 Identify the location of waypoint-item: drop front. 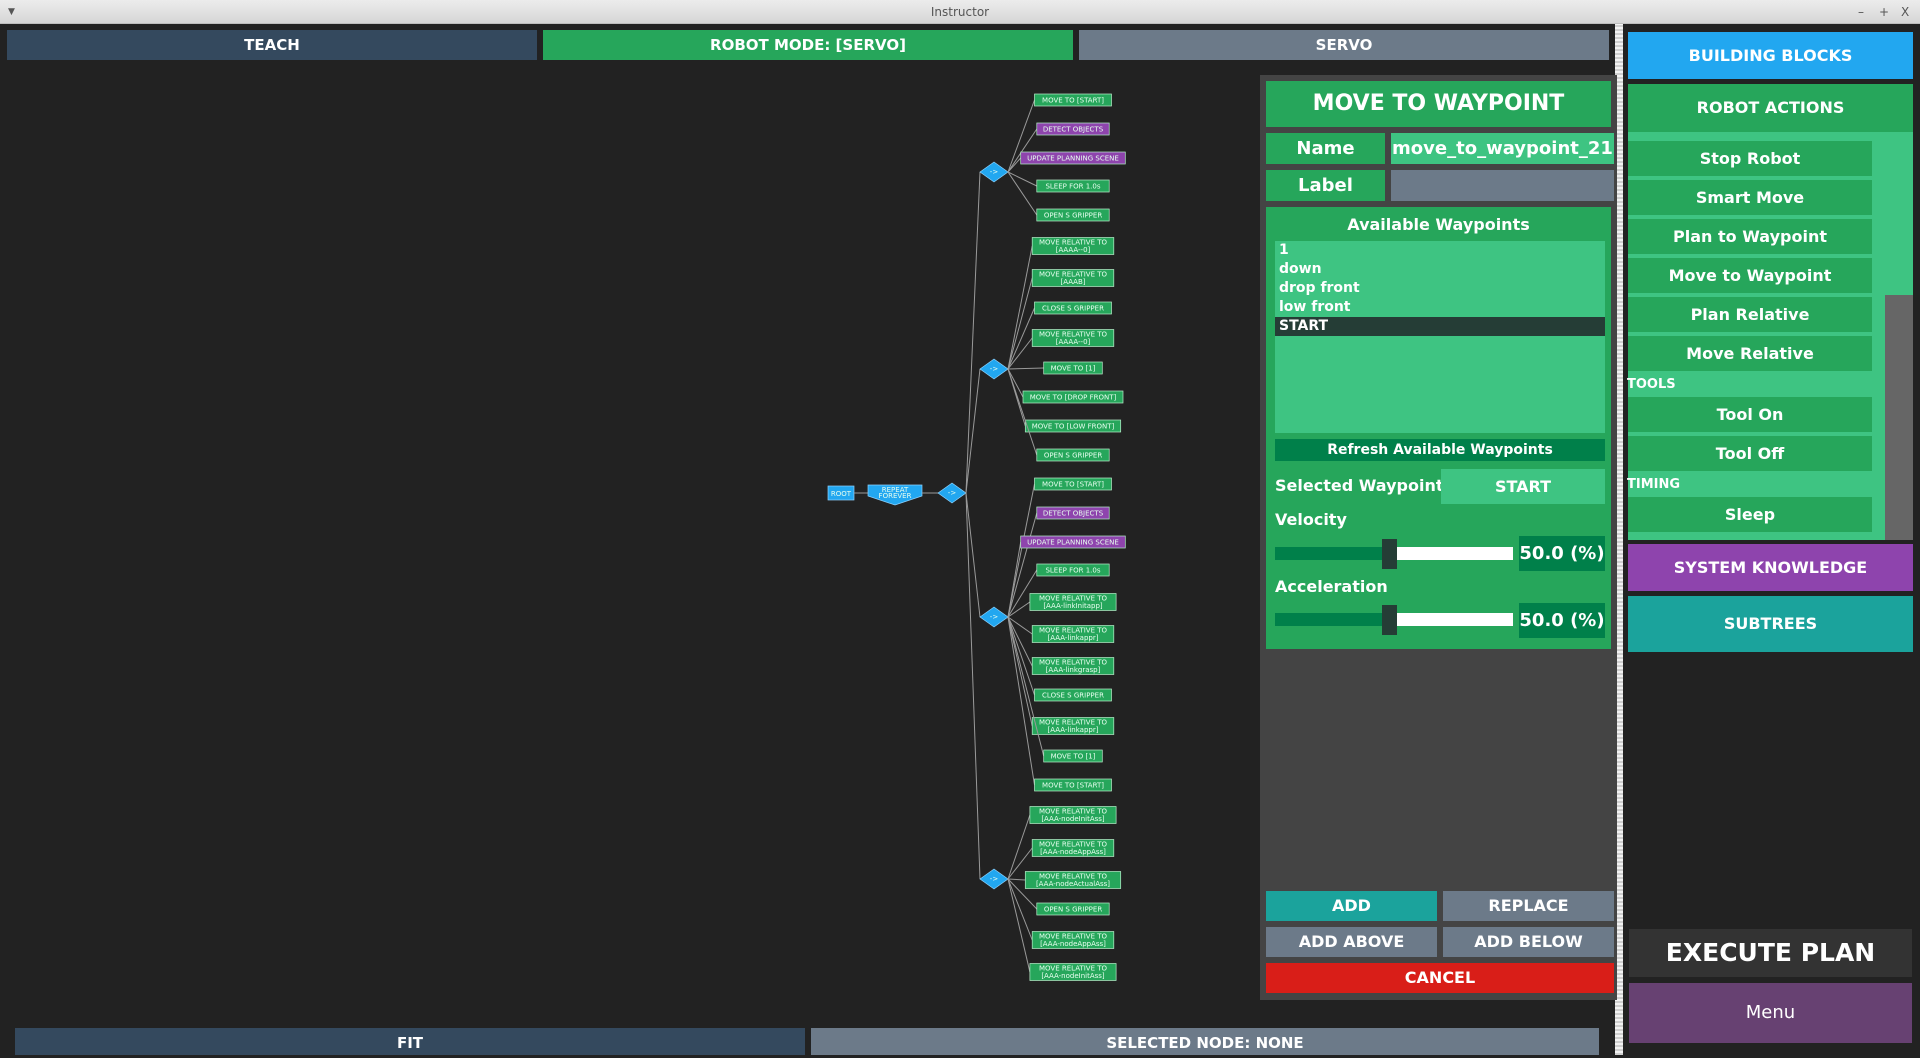
(1440, 288).